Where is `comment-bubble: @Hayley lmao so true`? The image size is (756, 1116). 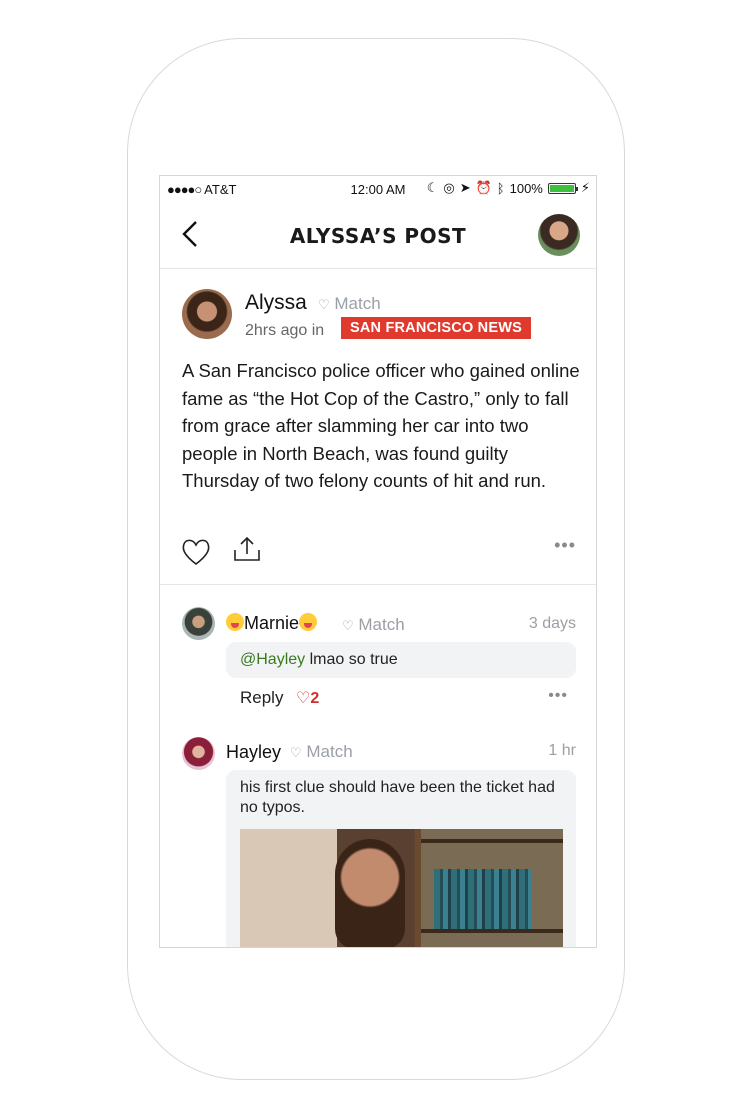
comment-bubble: @Hayley lmao so true is located at coordinates (401, 660).